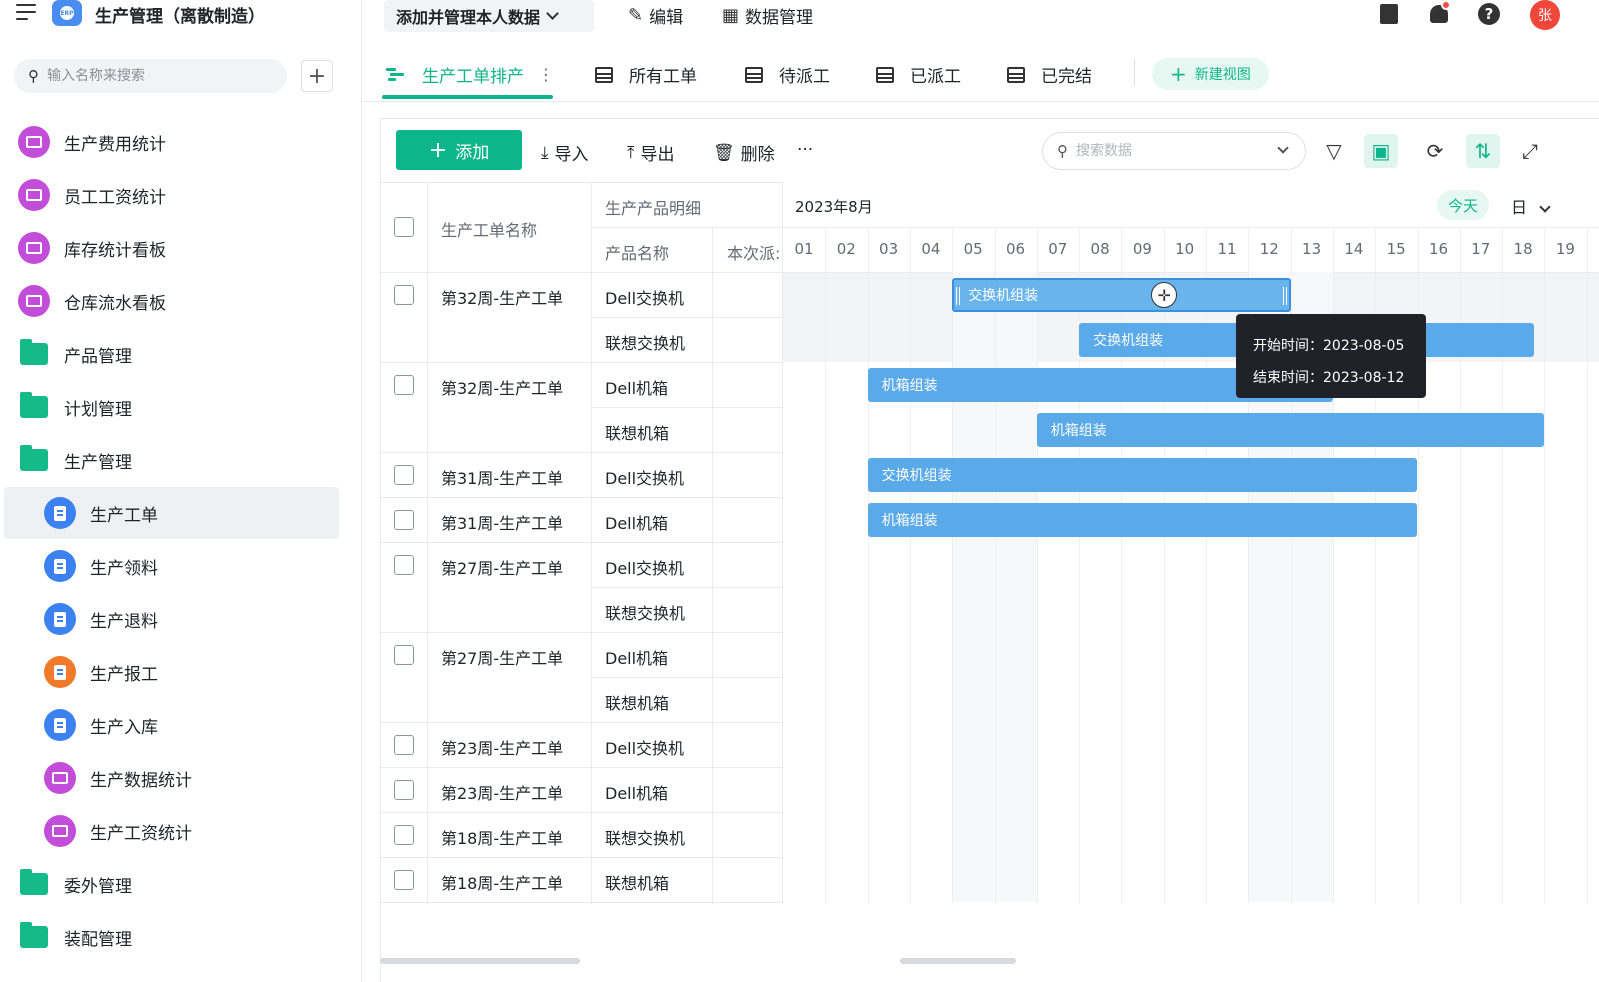 The height and width of the screenshot is (982, 1599). What do you see at coordinates (317, 76) in the screenshot?
I see `sidebar-add-button: +` at bounding box center [317, 76].